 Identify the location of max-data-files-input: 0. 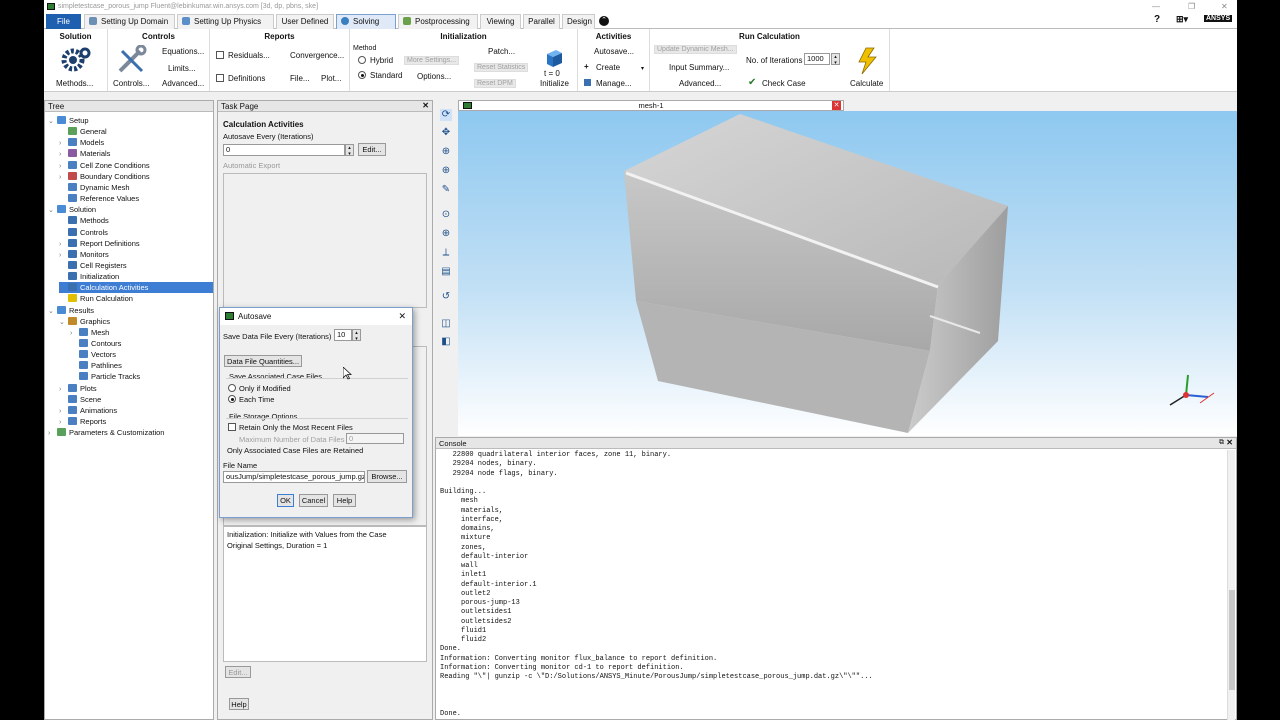
(375, 438).